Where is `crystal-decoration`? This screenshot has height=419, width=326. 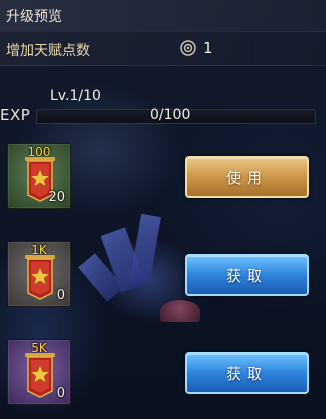
crystal-decoration is located at coordinates (145, 250).